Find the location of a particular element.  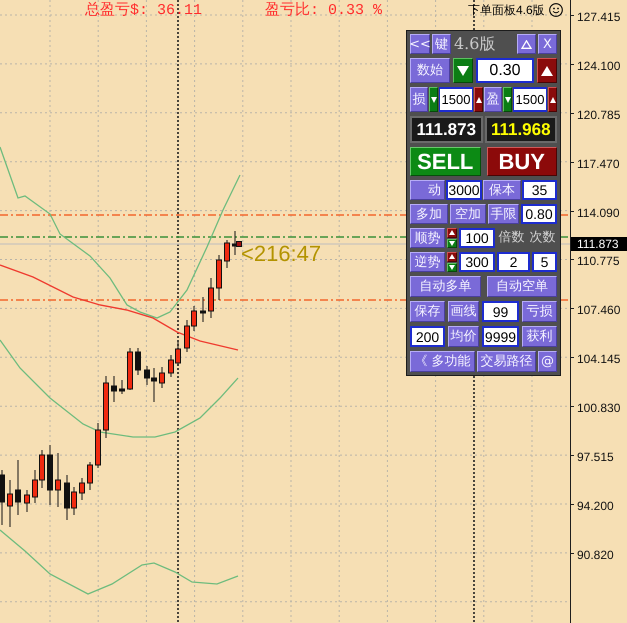

axis-label: 94.200 is located at coordinates (595, 505).